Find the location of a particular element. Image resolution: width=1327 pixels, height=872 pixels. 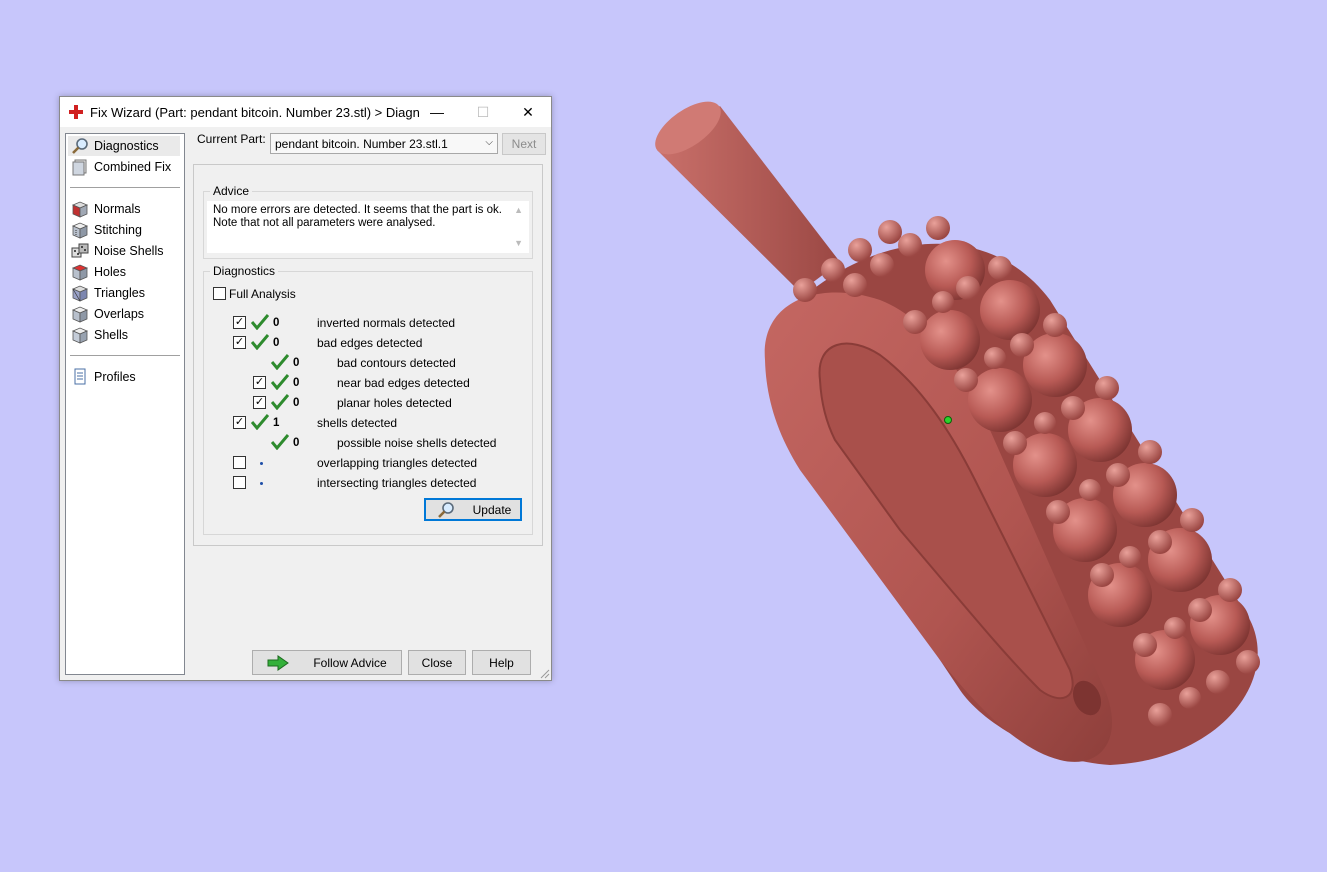

nav-item-combined-fix: Combined Fix is located at coordinates (124, 167).